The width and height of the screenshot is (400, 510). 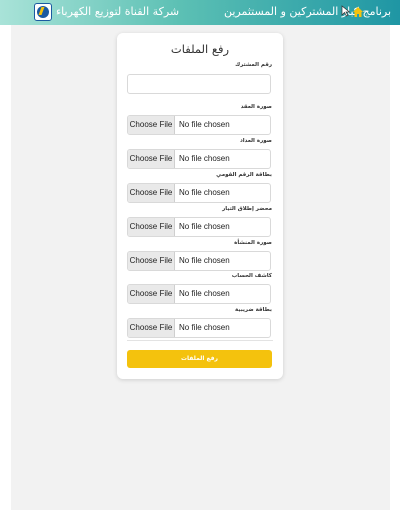 I want to click on contract-image-file-input: Choose File No file chosen, so click(x=199, y=125).